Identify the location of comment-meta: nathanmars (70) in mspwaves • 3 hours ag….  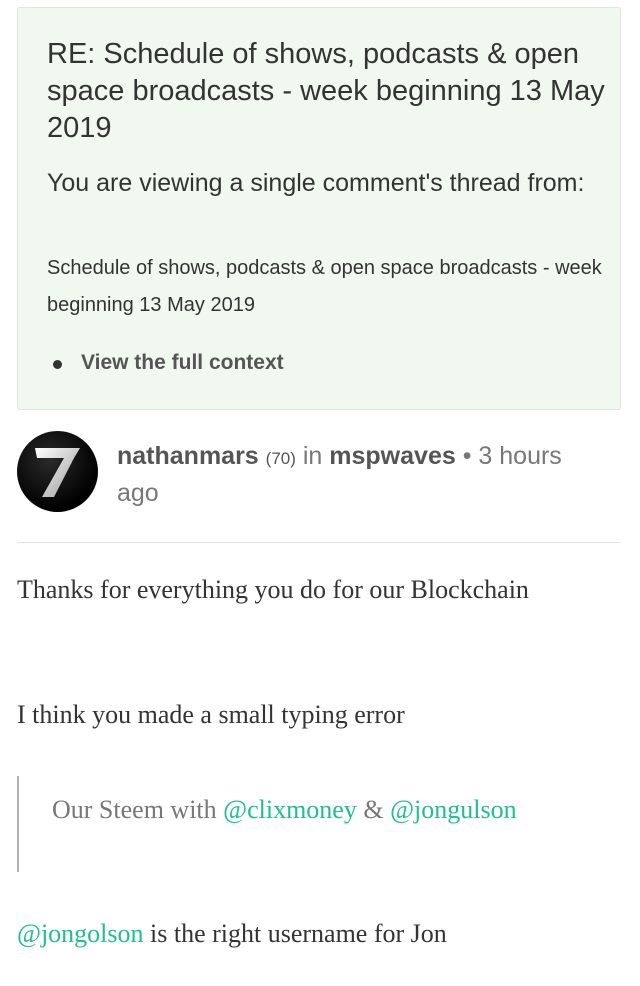
(362, 475).